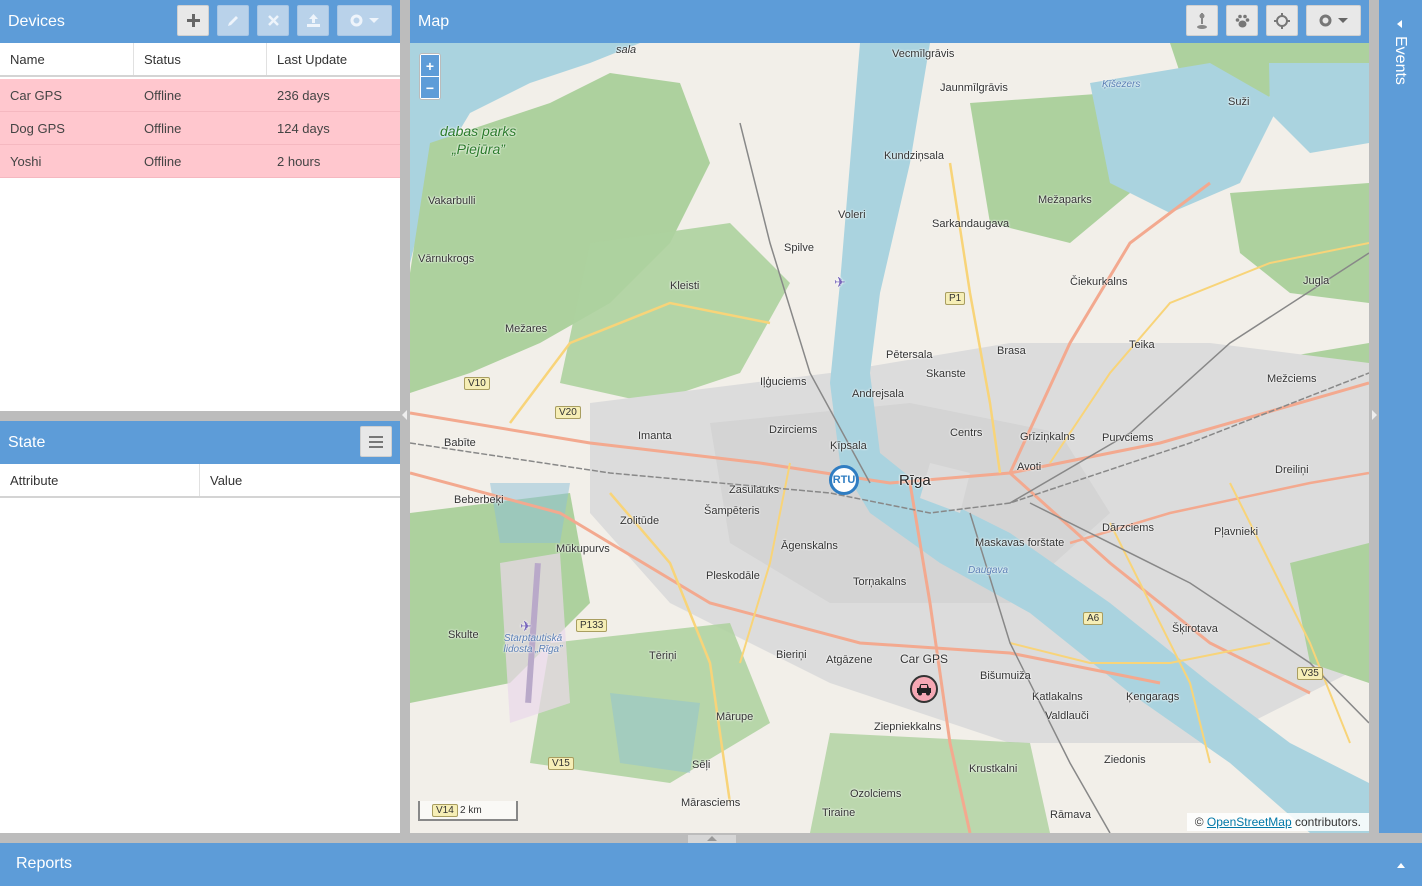 The image size is (1422, 886). I want to click on map-label: Ziepniekkalns, so click(908, 727).